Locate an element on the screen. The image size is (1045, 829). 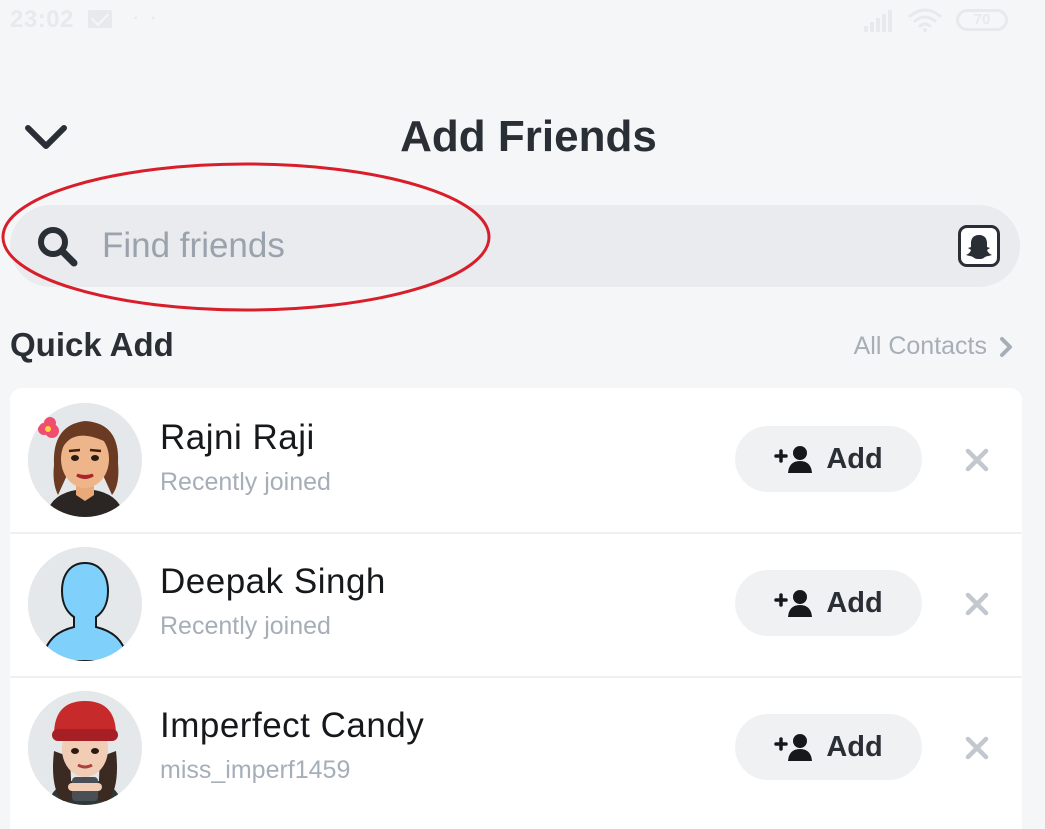
section-title-quick-add: Quick Add is located at coordinates (92, 344).